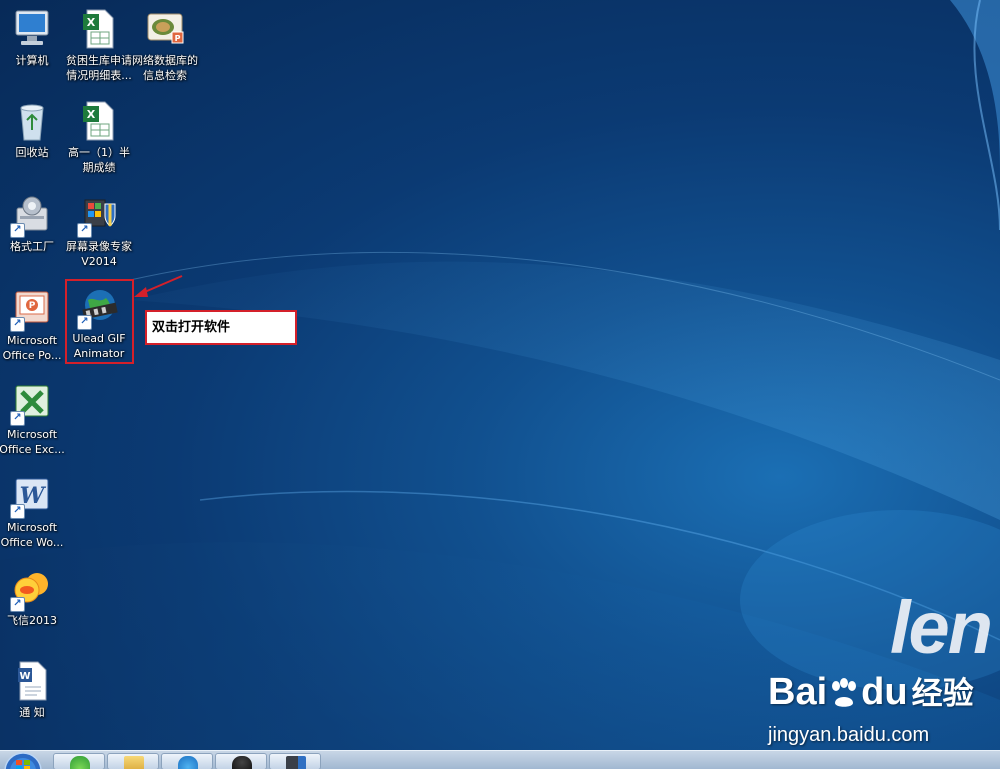  I want to click on taskbar-kugou, so click(187, 761).